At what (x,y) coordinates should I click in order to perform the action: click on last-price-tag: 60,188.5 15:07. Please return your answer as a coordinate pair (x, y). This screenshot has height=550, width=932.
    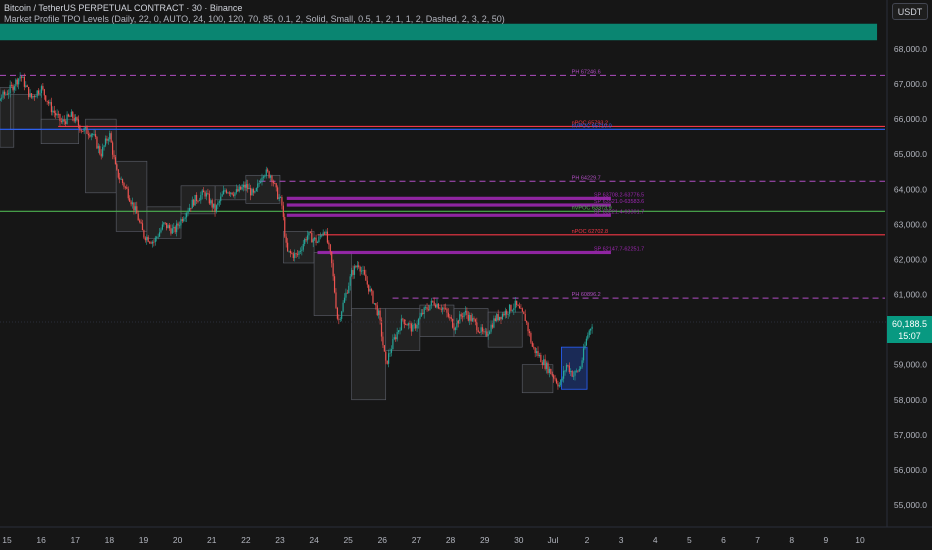
    Looking at the image, I should click on (909, 329).